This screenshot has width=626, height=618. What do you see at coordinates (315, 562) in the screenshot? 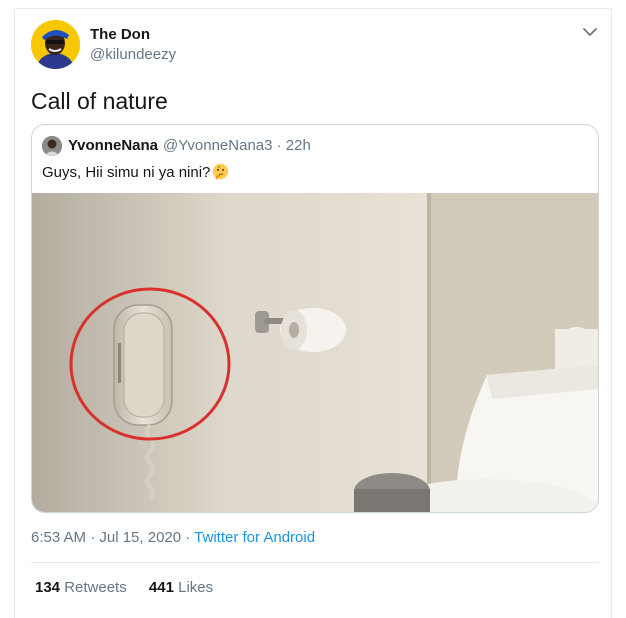
I see `divider` at bounding box center [315, 562].